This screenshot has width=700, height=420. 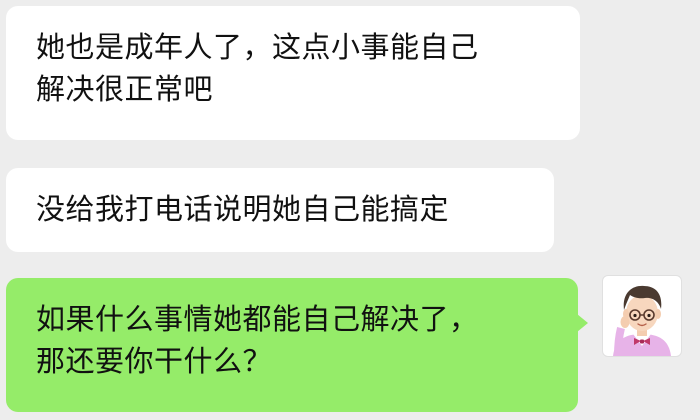 I want to click on message-text-line: 如果什么事情她都能自己解决了，, so click(x=257, y=319).